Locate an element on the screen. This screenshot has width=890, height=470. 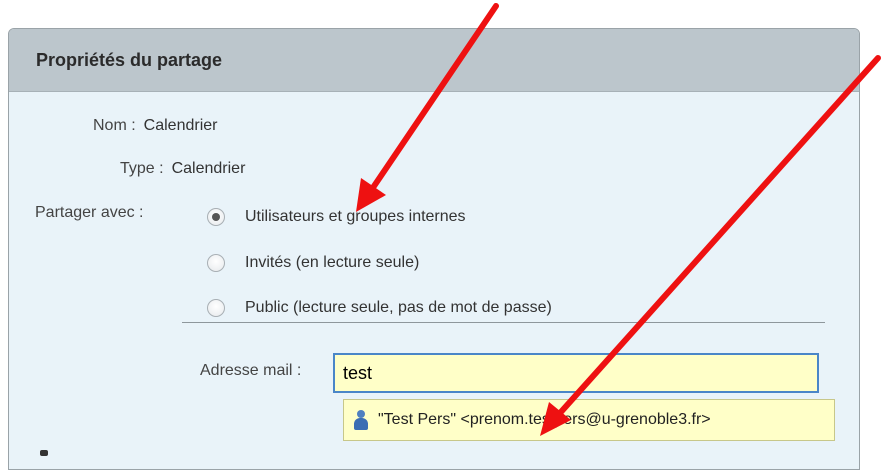
share-option-guests: Invités (en lecture seule) is located at coordinates (313, 263).